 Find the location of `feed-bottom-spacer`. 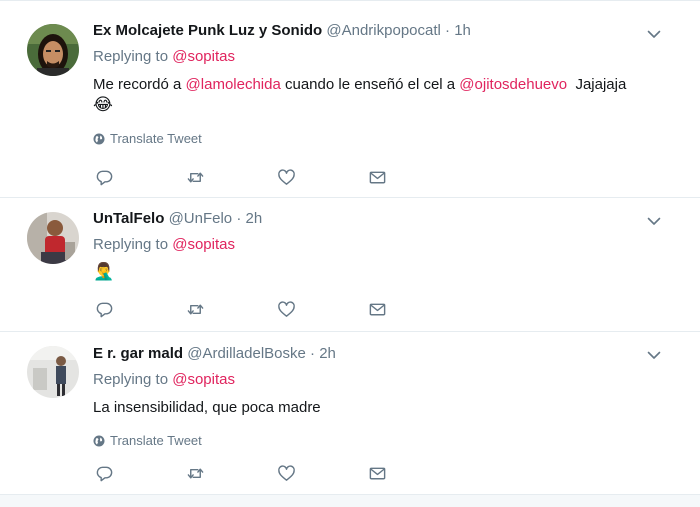

feed-bottom-spacer is located at coordinates (350, 501).